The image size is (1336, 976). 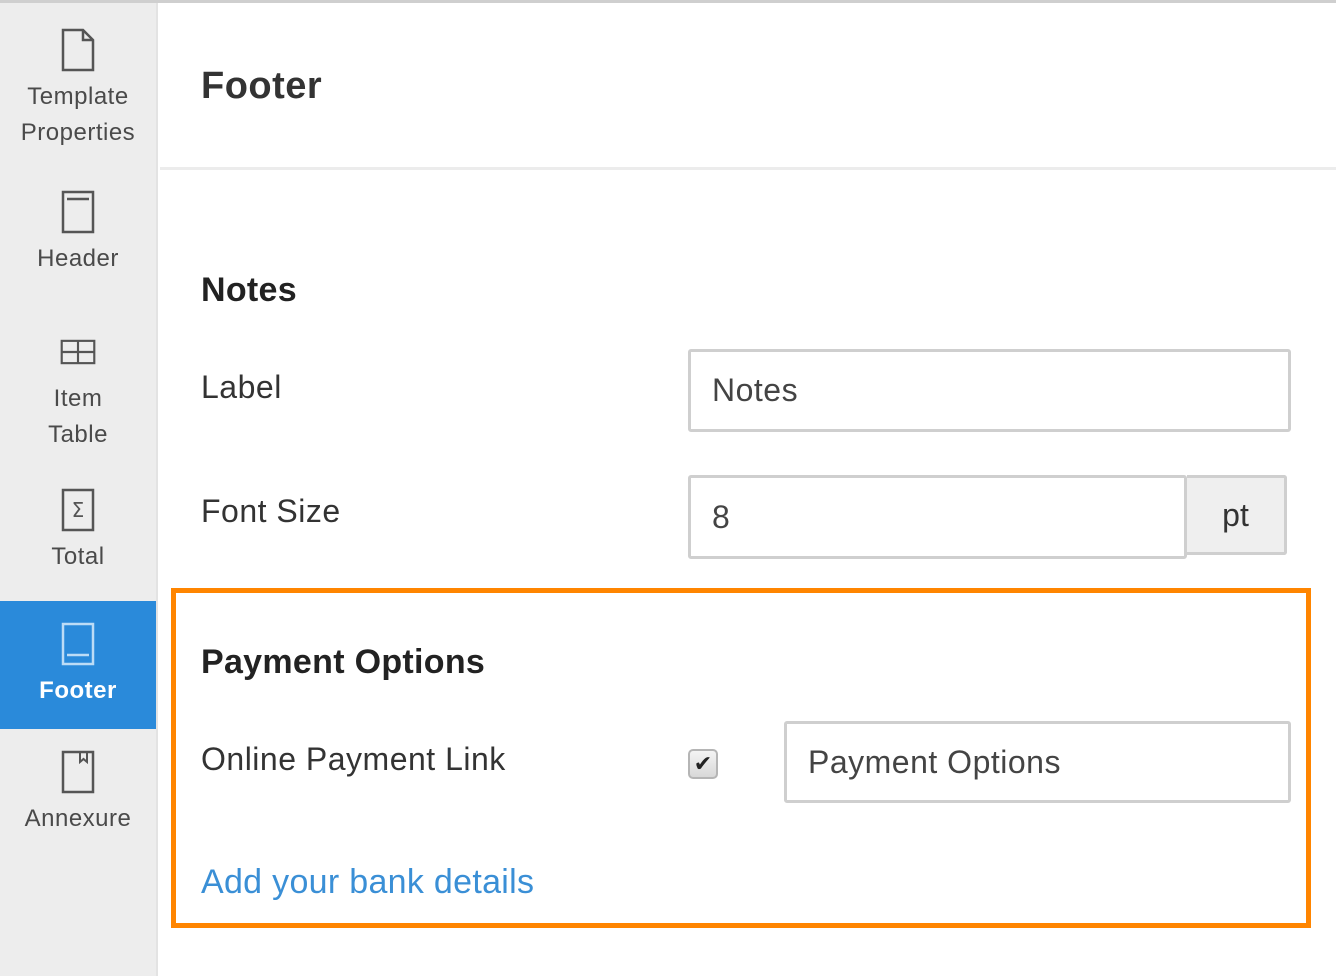 I want to click on online-payment-link-label: Online Payment Link, so click(x=353, y=759).